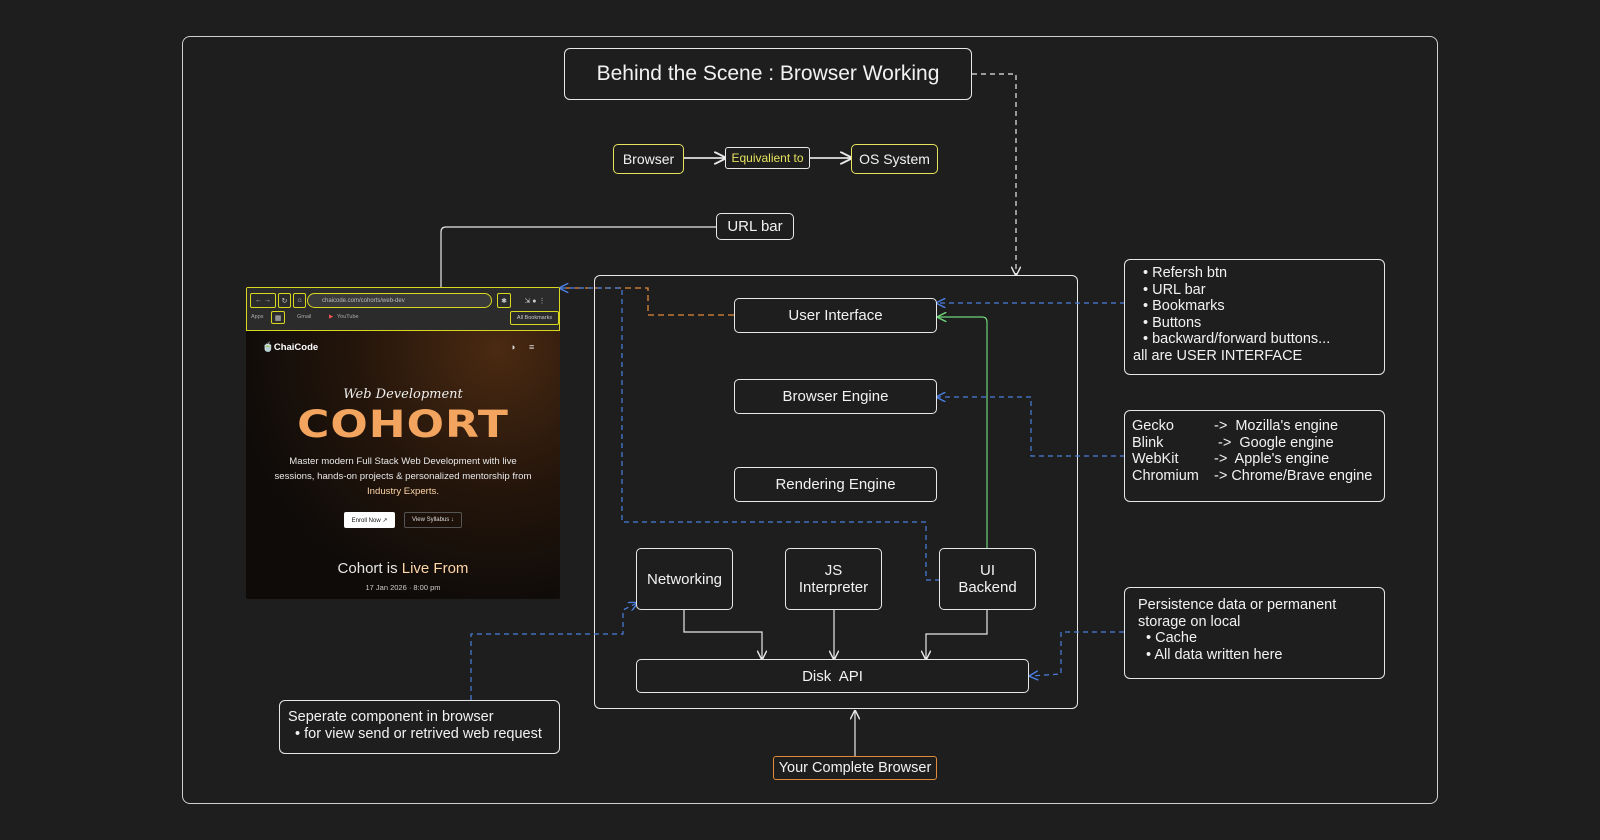  Describe the element at coordinates (1259, 323) in the screenshot. I see `ui-note-item: Buttons` at that location.